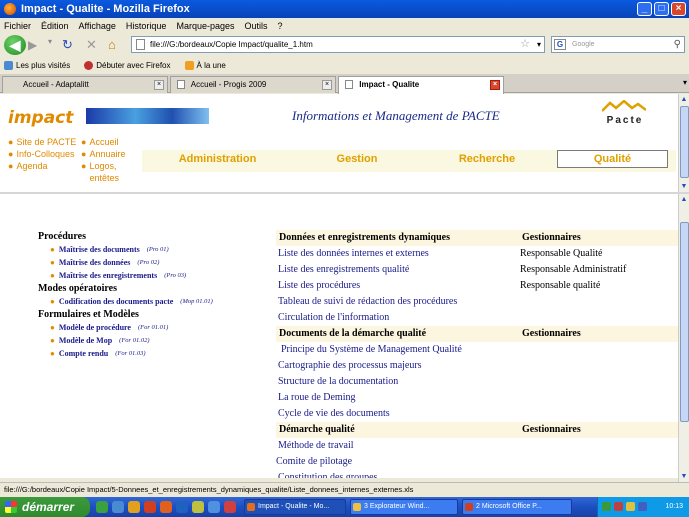 The width and height of the screenshot is (689, 517). I want to click on section-heading: Formulaires et Modèles, so click(88, 314).